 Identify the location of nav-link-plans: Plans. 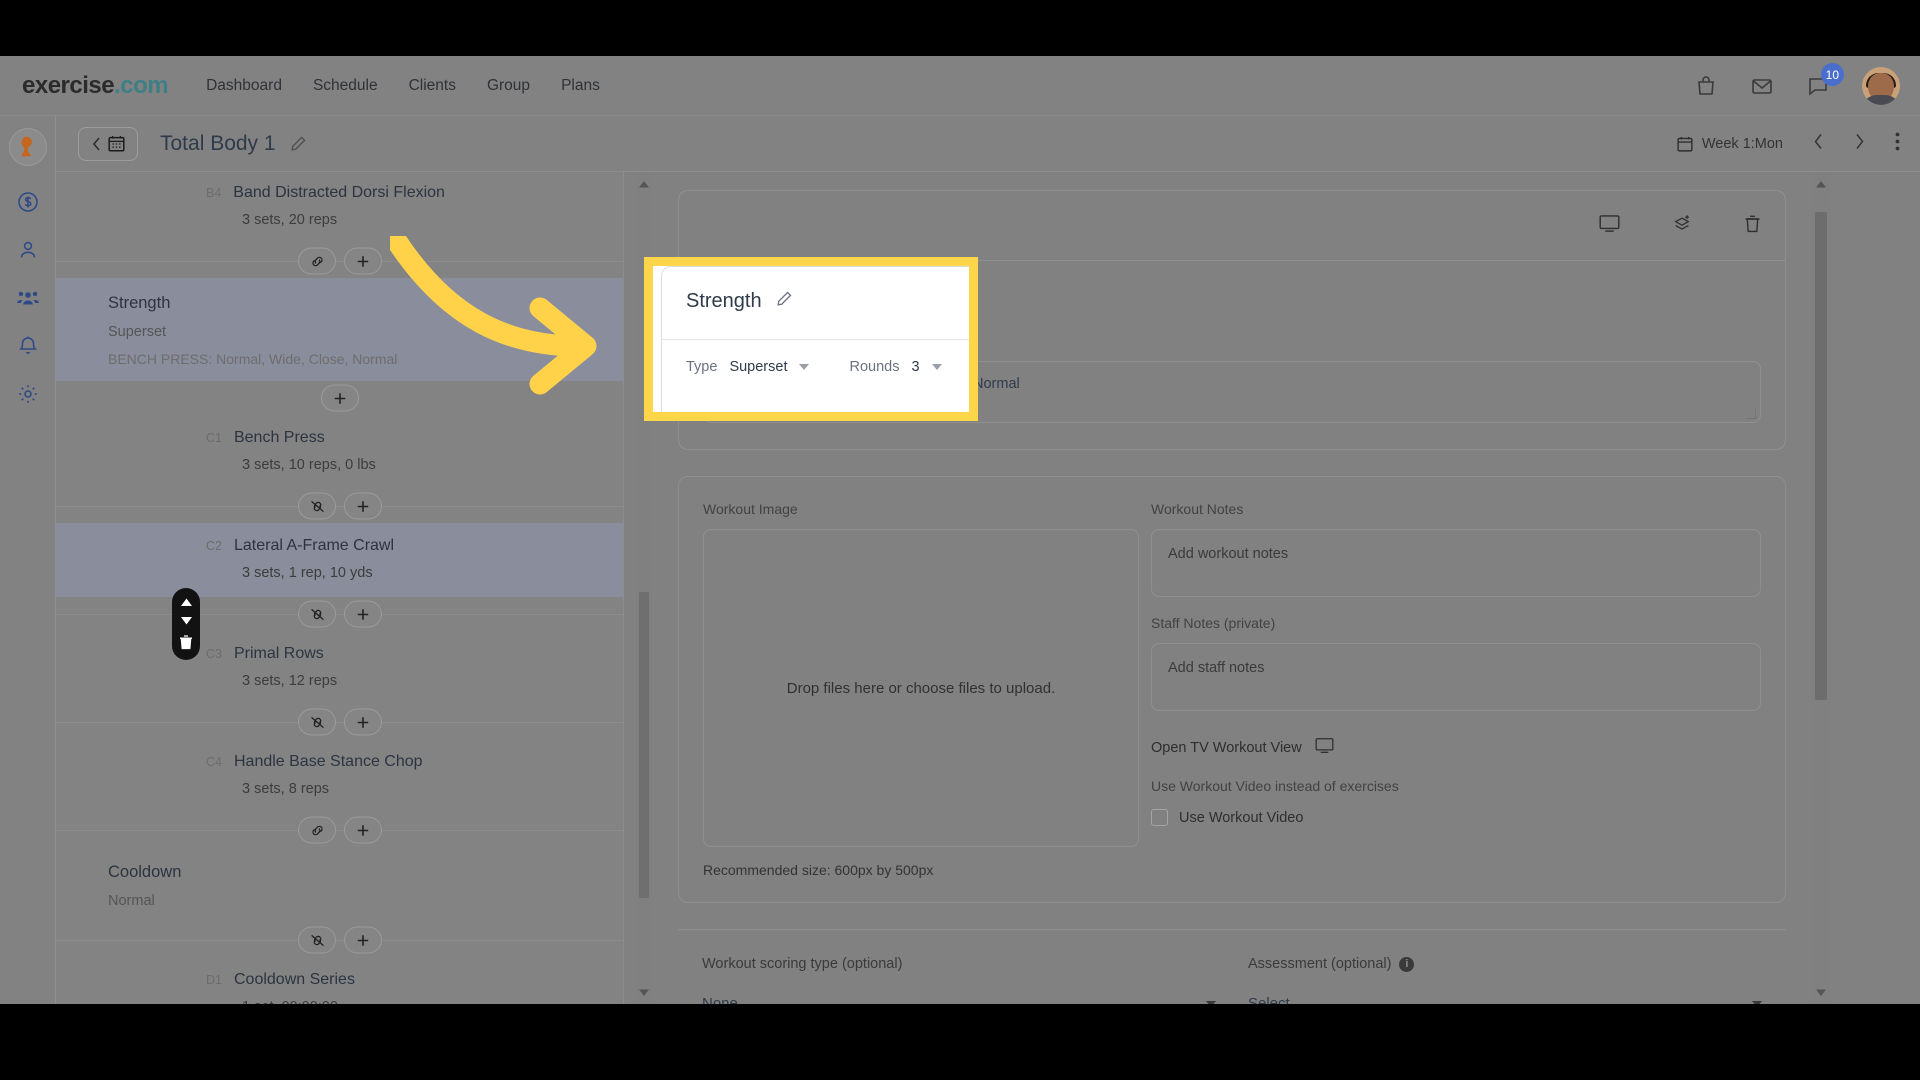
(580, 86).